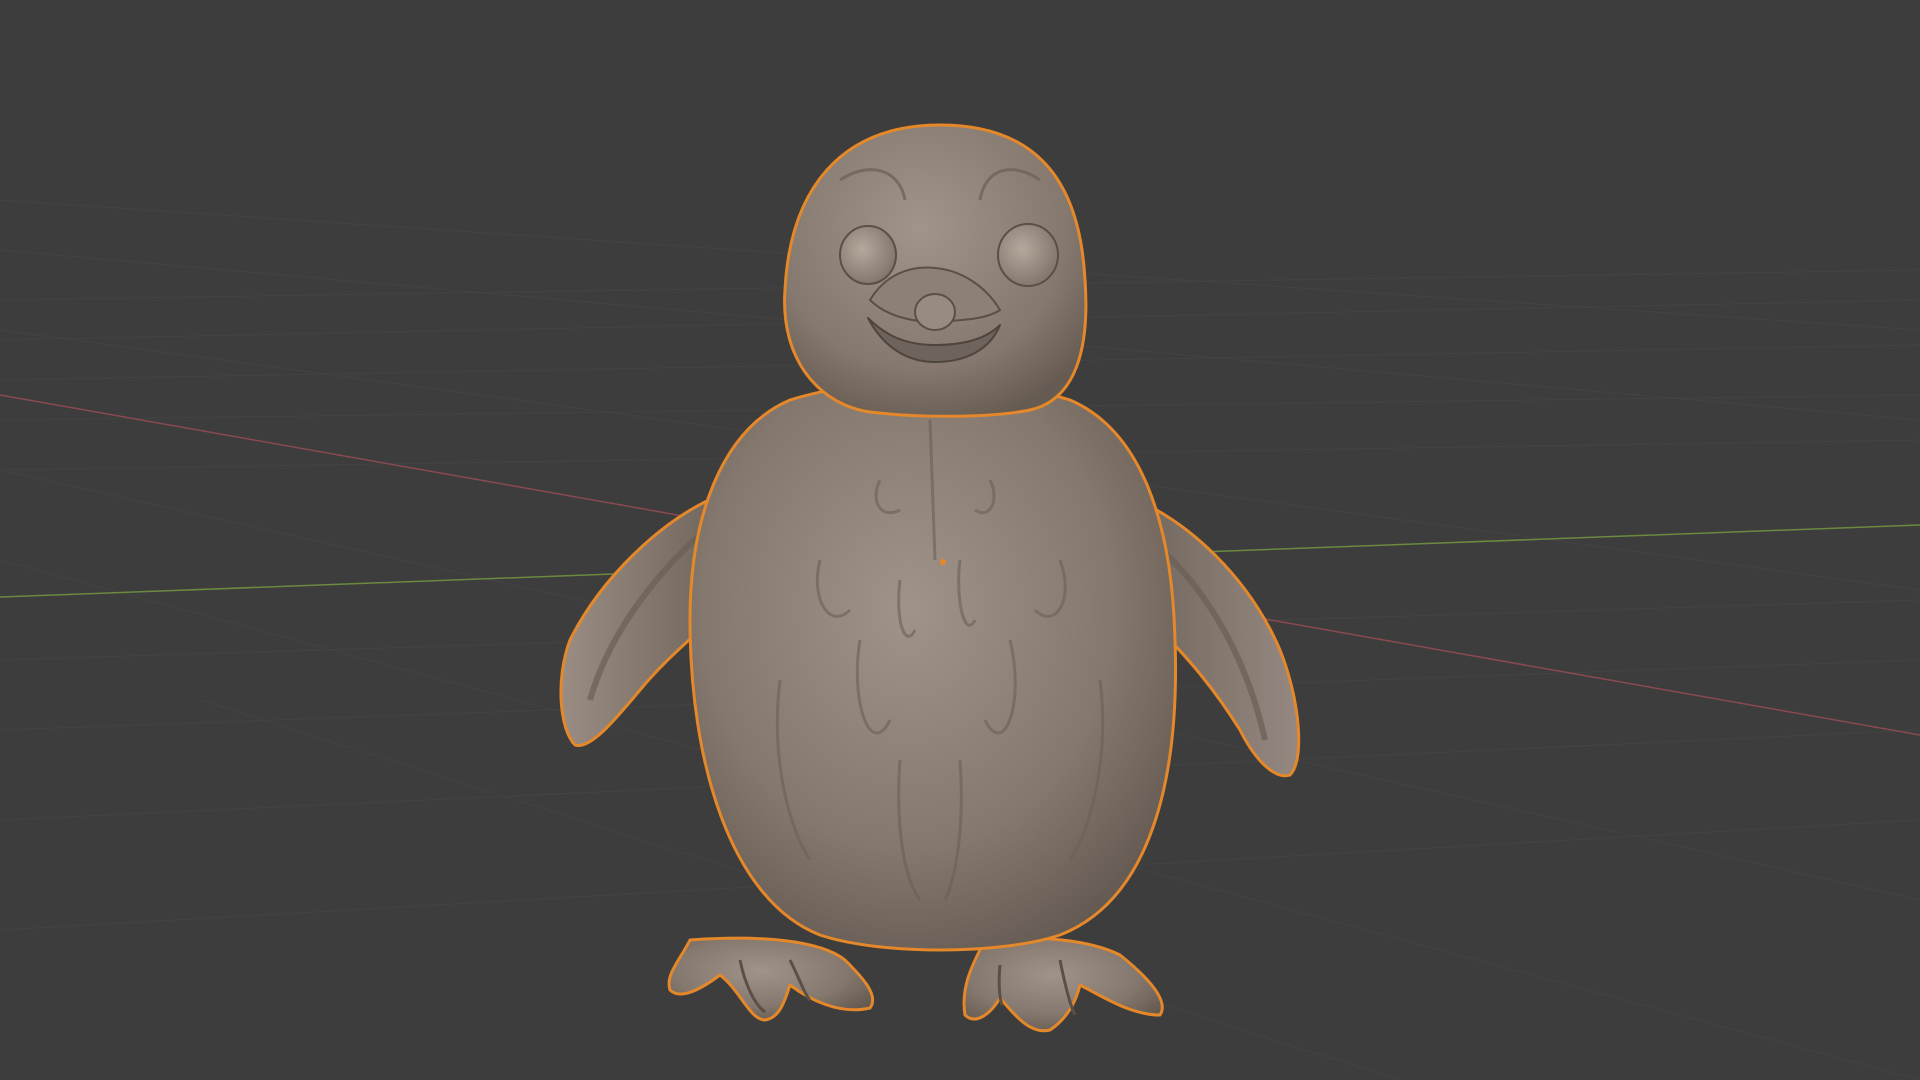 The height and width of the screenshot is (1080, 1920). What do you see at coordinates (868, 255) in the screenshot?
I see `left-eye` at bounding box center [868, 255].